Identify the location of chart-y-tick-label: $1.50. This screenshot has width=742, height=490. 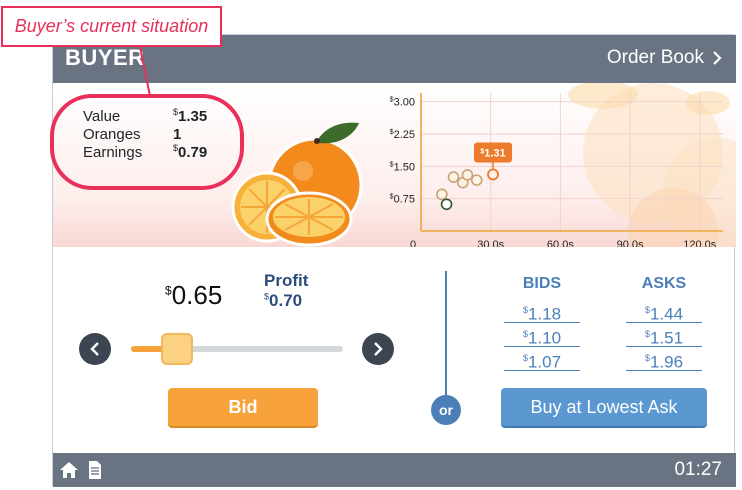
(402, 167).